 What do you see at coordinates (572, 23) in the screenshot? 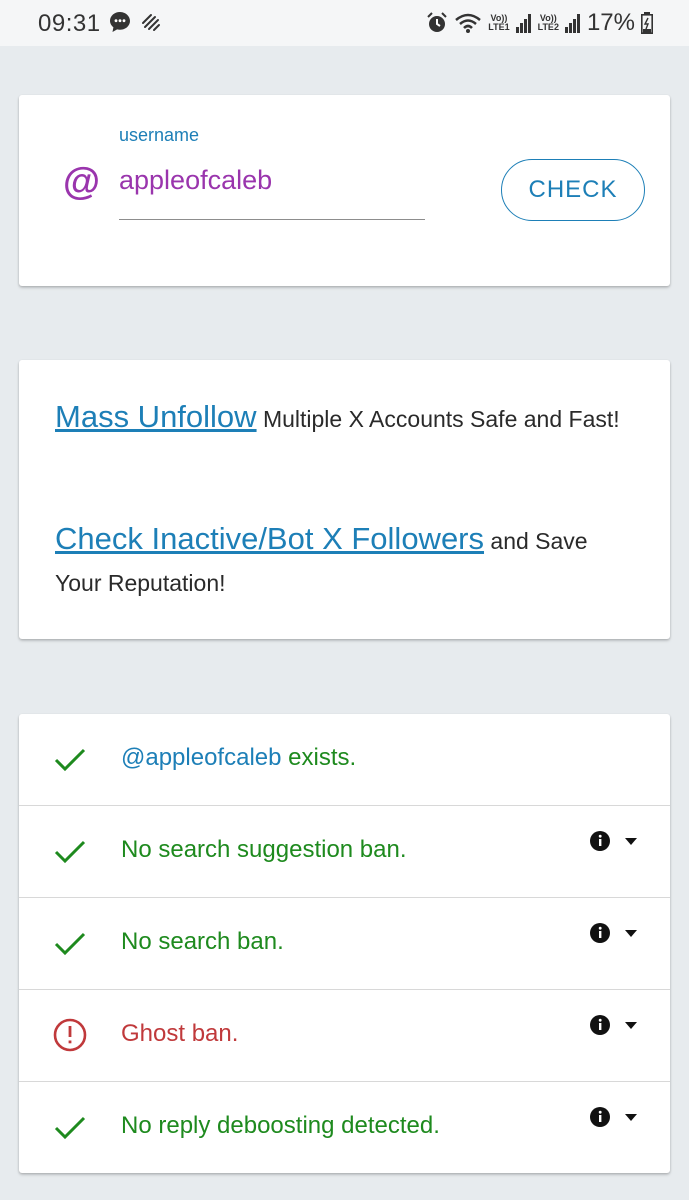
I see `signal-2-icon` at bounding box center [572, 23].